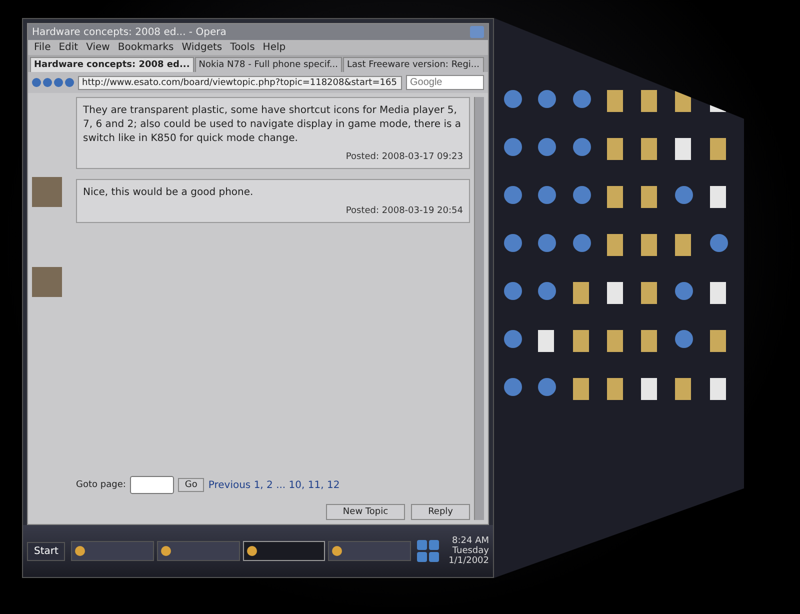  Describe the element at coordinates (274, 47) in the screenshot. I see `menu-item: Help` at that location.